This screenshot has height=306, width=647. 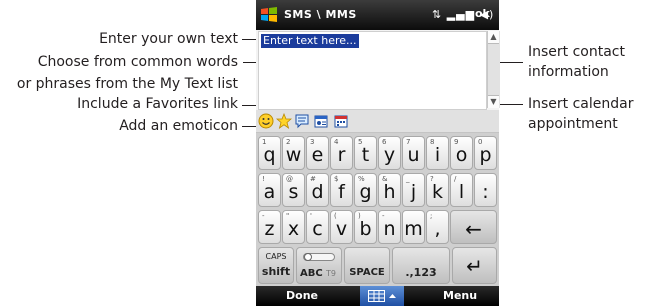 What do you see at coordinates (317, 190) in the screenshot?
I see `key-d: # d` at bounding box center [317, 190].